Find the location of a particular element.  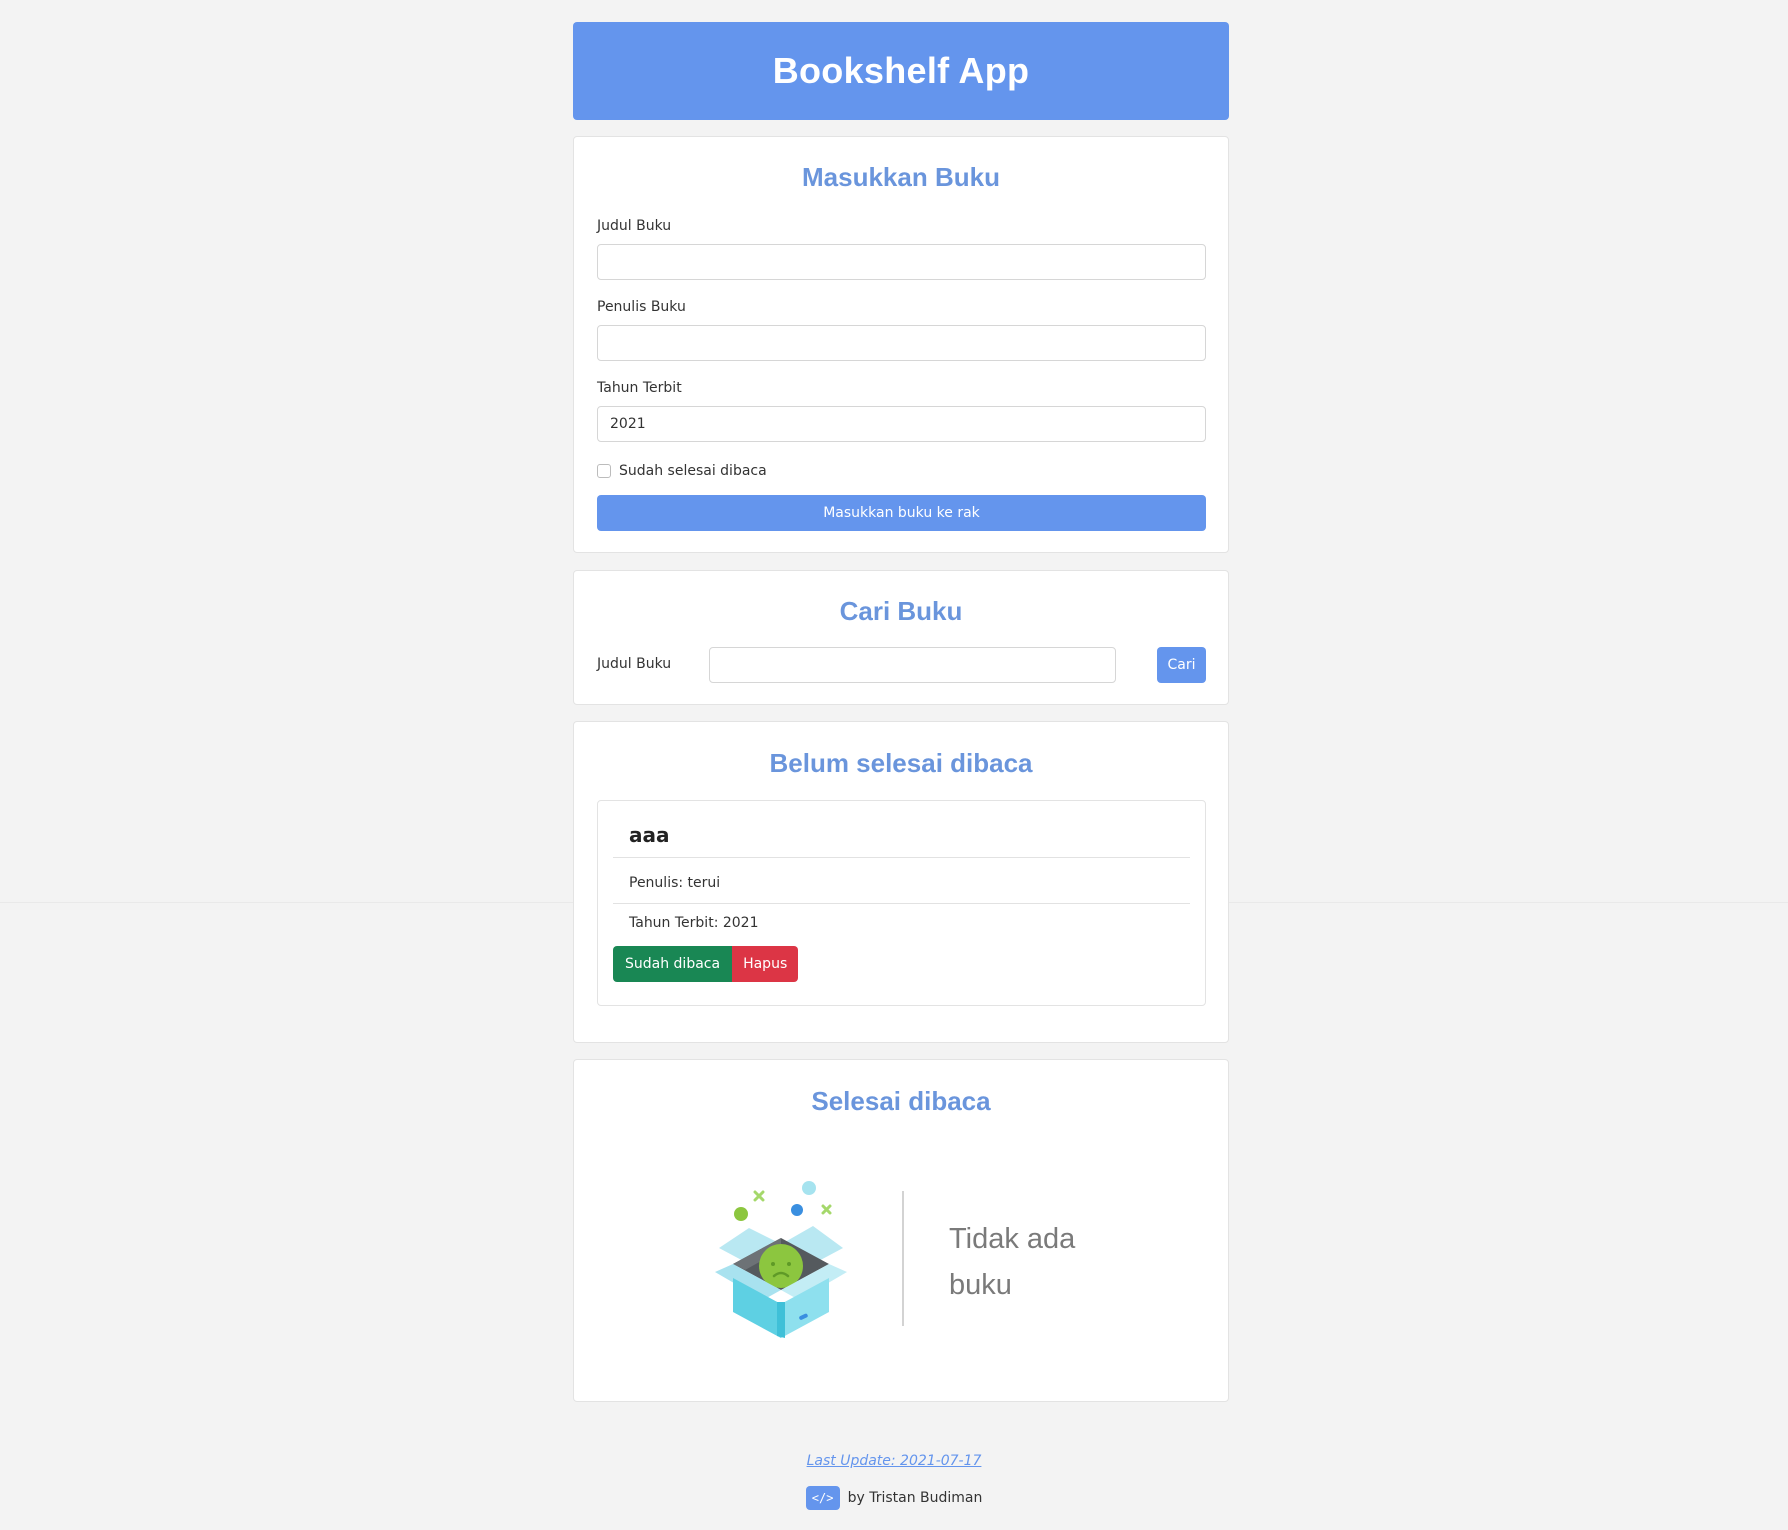

book-author-input is located at coordinates (901, 343).